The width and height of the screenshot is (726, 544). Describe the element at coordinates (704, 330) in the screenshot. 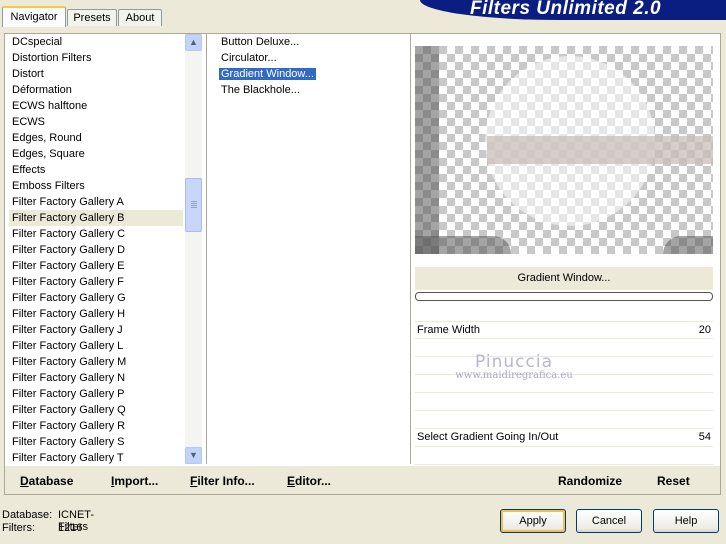

I see `parameter-value: 20` at that location.